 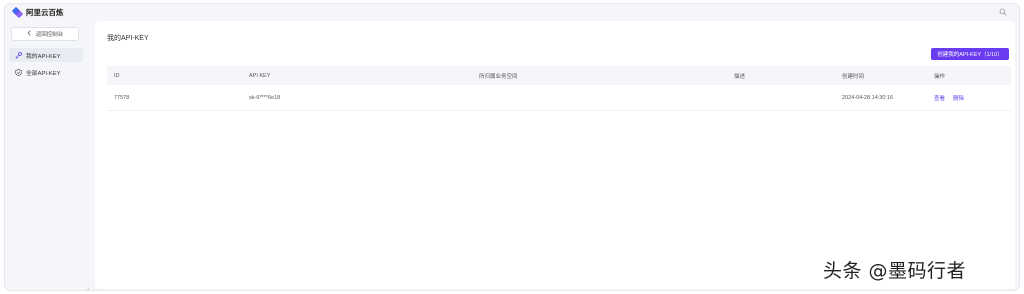 I want to click on chevron-left-icon, so click(x=29, y=34).